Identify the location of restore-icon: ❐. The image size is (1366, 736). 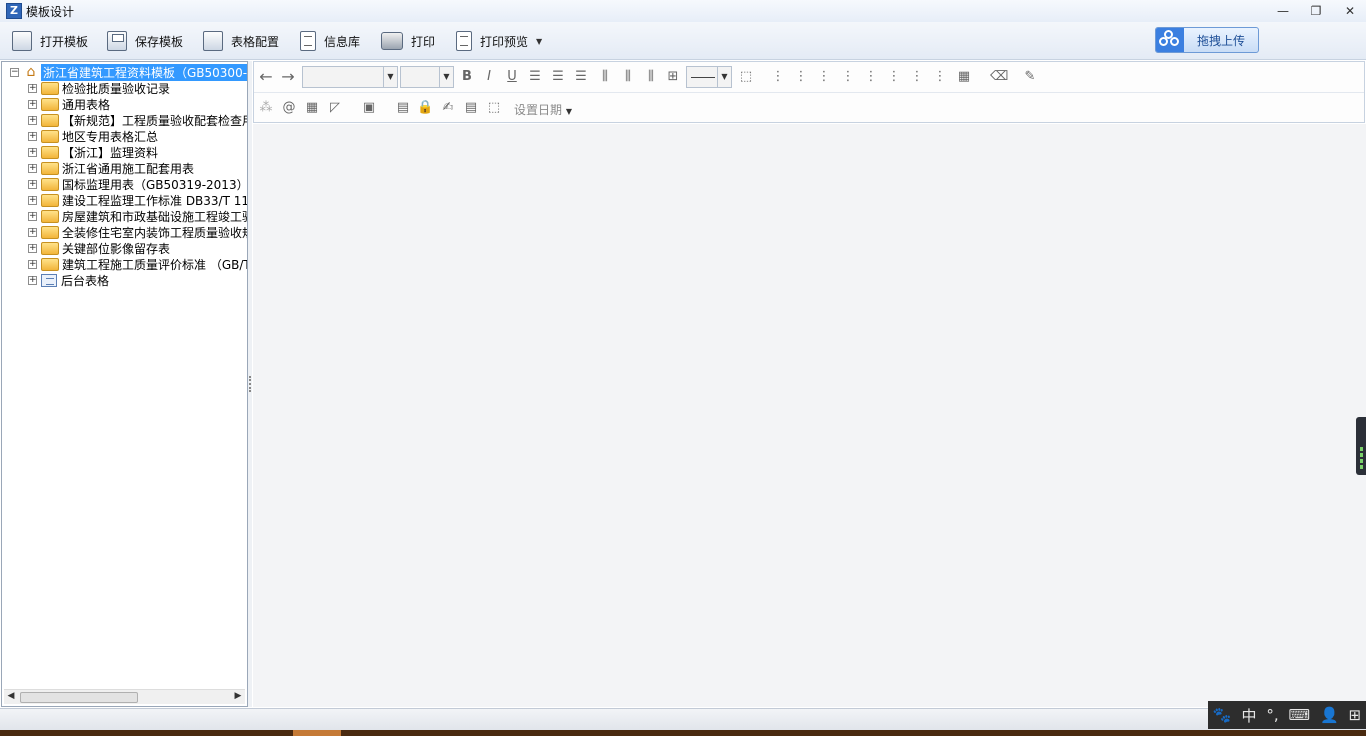
(1316, 11).